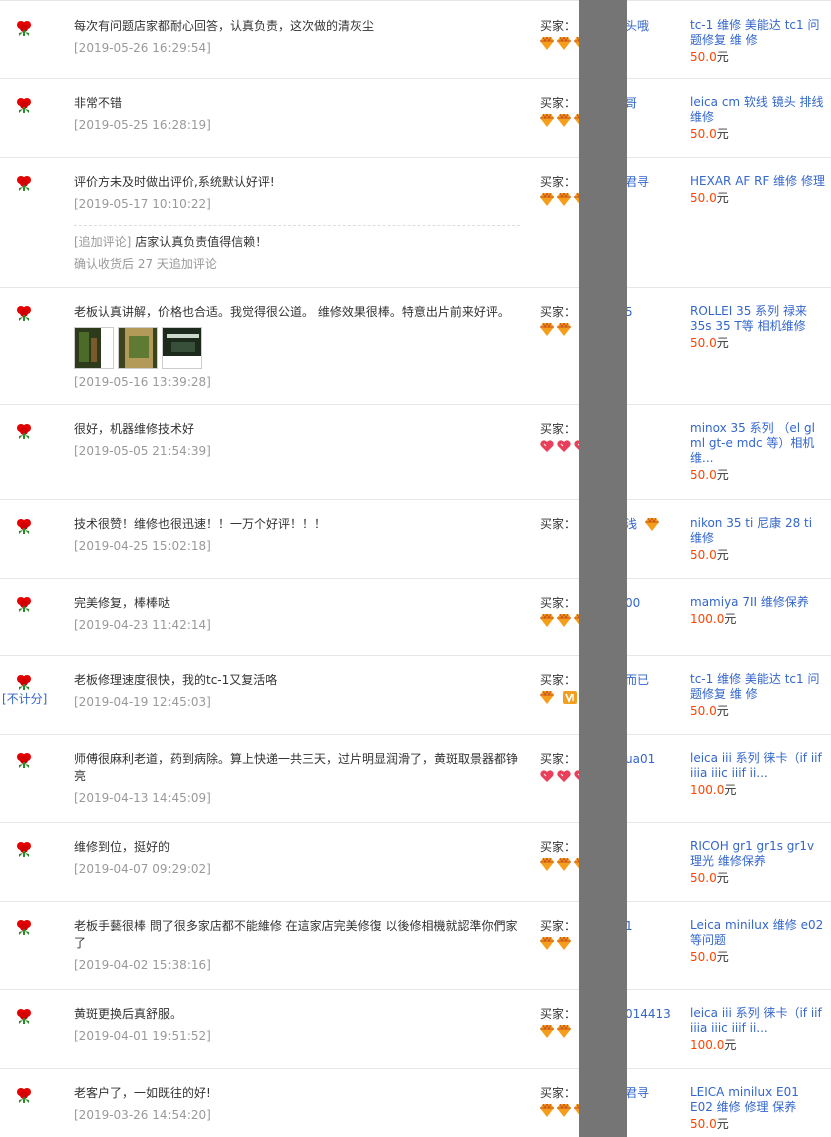  Describe the element at coordinates (299, 348) in the screenshot. I see `review-photos` at that location.